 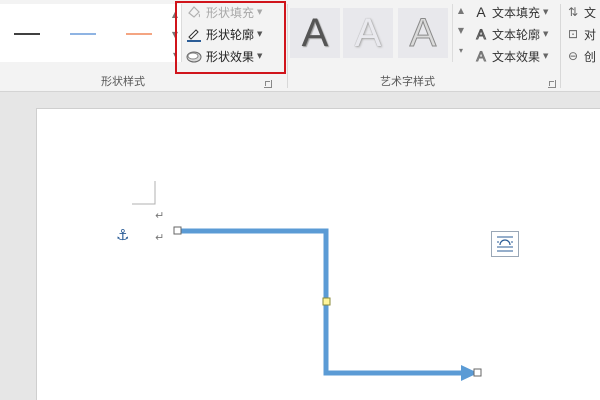 I want to click on wordart-style-3: A, so click(x=423, y=33).